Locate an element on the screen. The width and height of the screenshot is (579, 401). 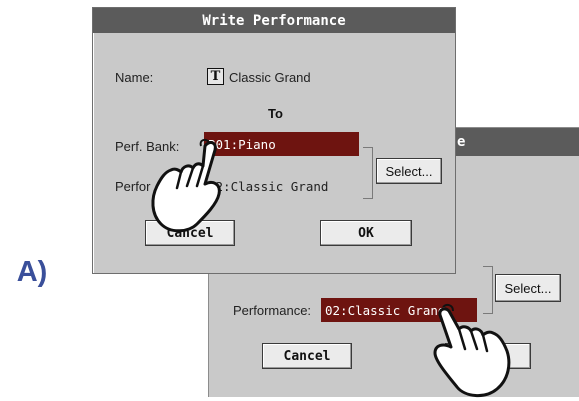
select-bracket is located at coordinates (368, 173).